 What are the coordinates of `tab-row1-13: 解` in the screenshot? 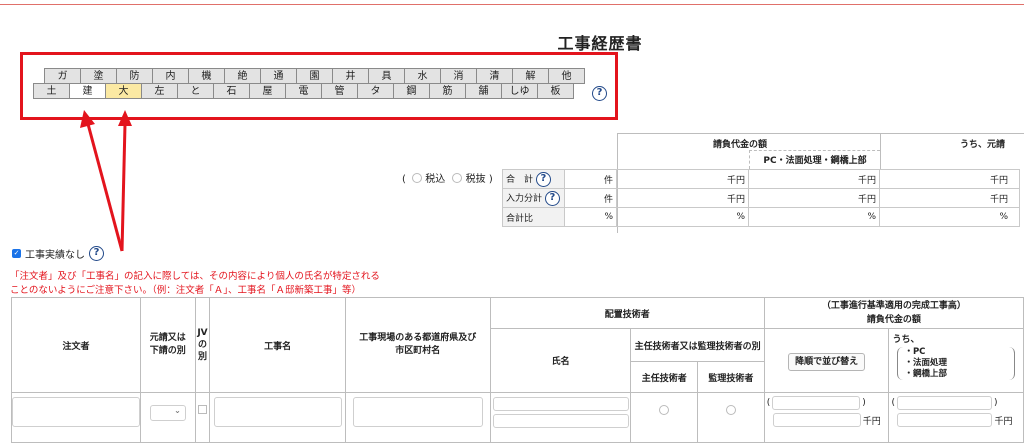 It's located at (530, 76).